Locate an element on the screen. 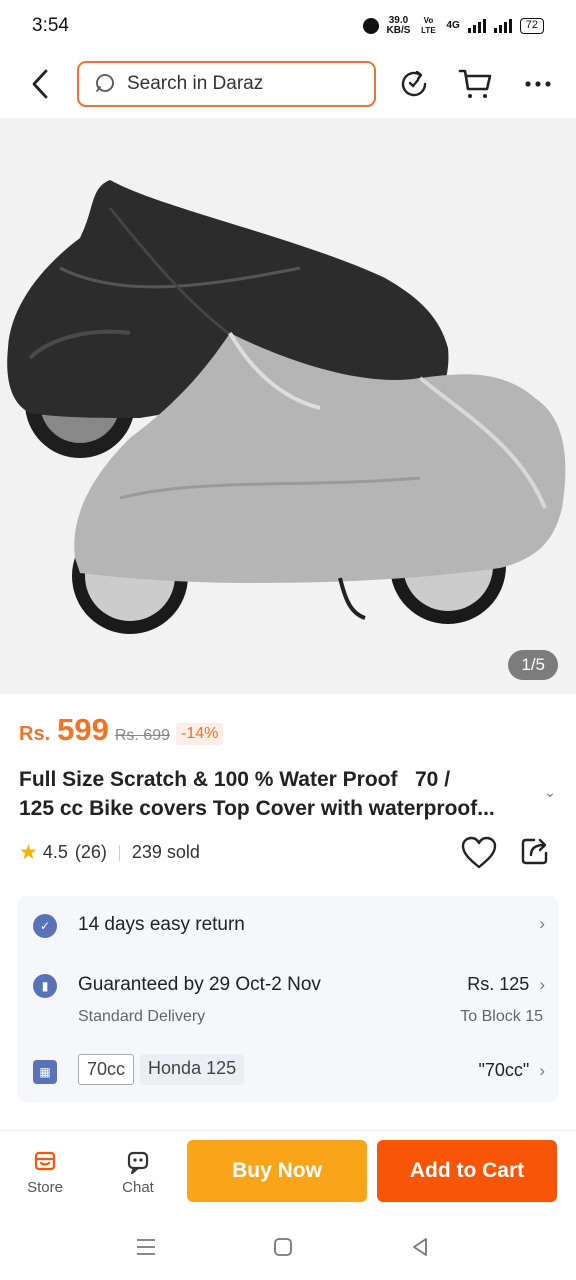 Image resolution: width=576 pixels, height=1280 pixels. grid-icon: ▦ is located at coordinates (45, 1072).